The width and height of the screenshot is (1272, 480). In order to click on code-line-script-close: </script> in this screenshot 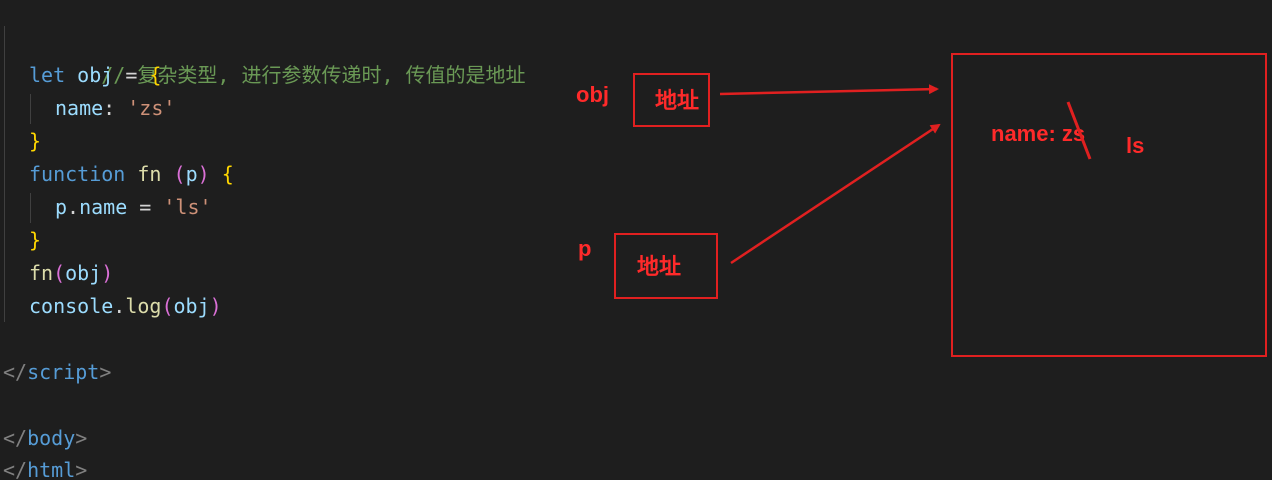, I will do `click(57, 372)`.